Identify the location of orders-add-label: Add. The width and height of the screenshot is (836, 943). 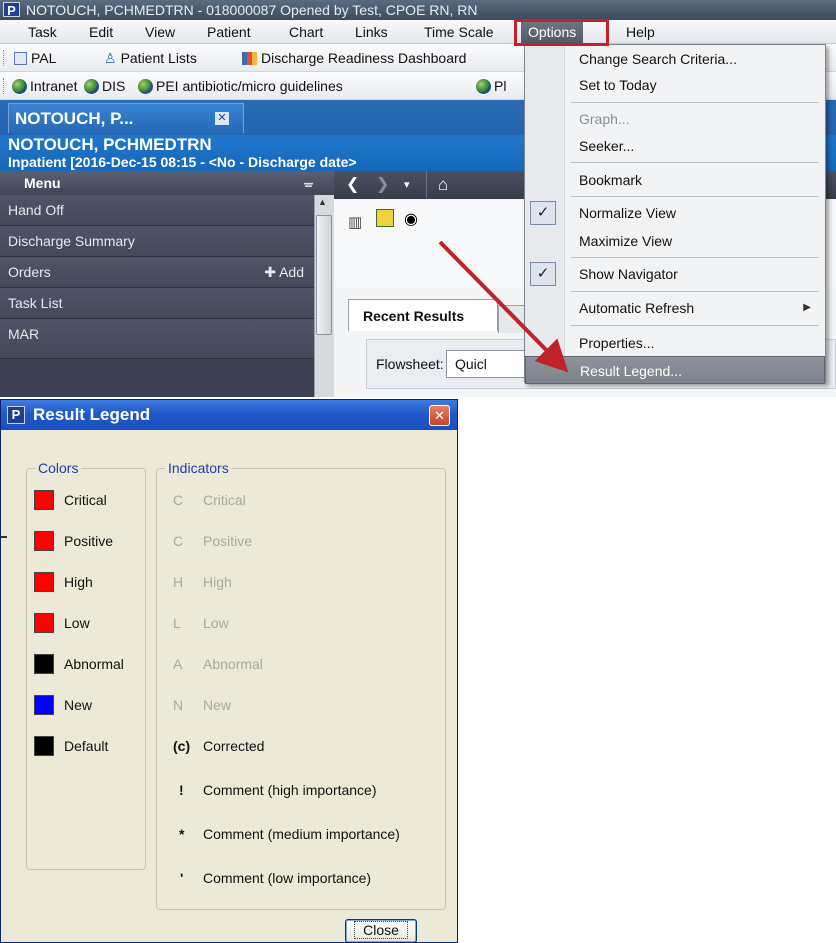
(291, 272).